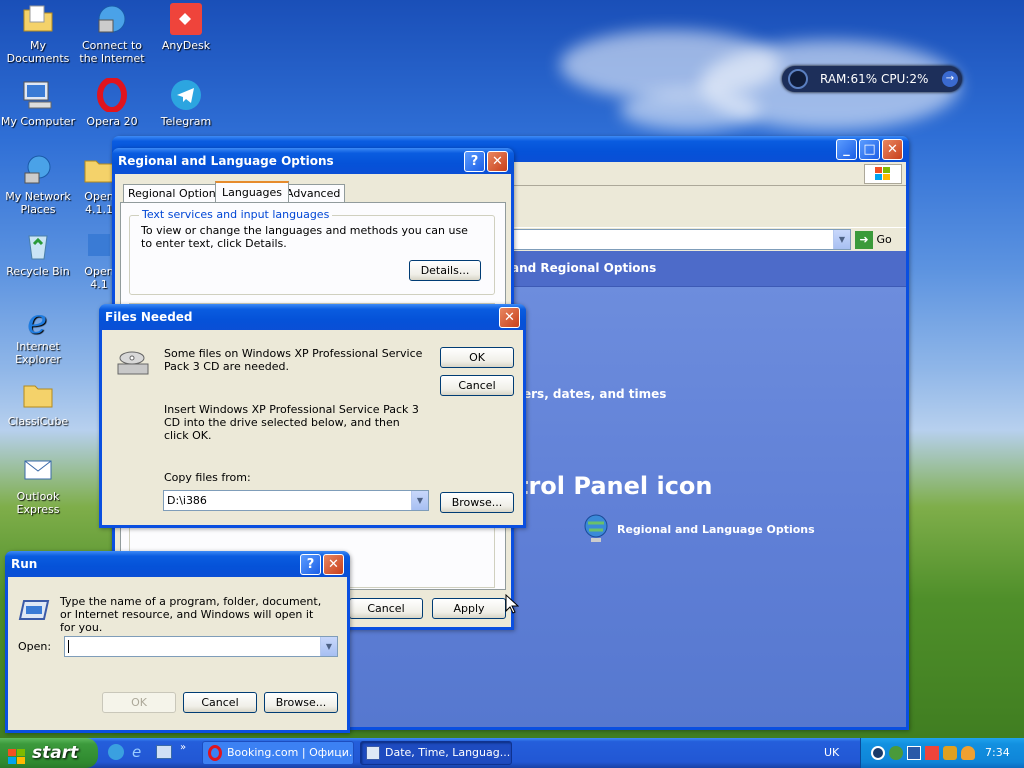  What do you see at coordinates (798, 79) in the screenshot?
I see `mic-icon` at bounding box center [798, 79].